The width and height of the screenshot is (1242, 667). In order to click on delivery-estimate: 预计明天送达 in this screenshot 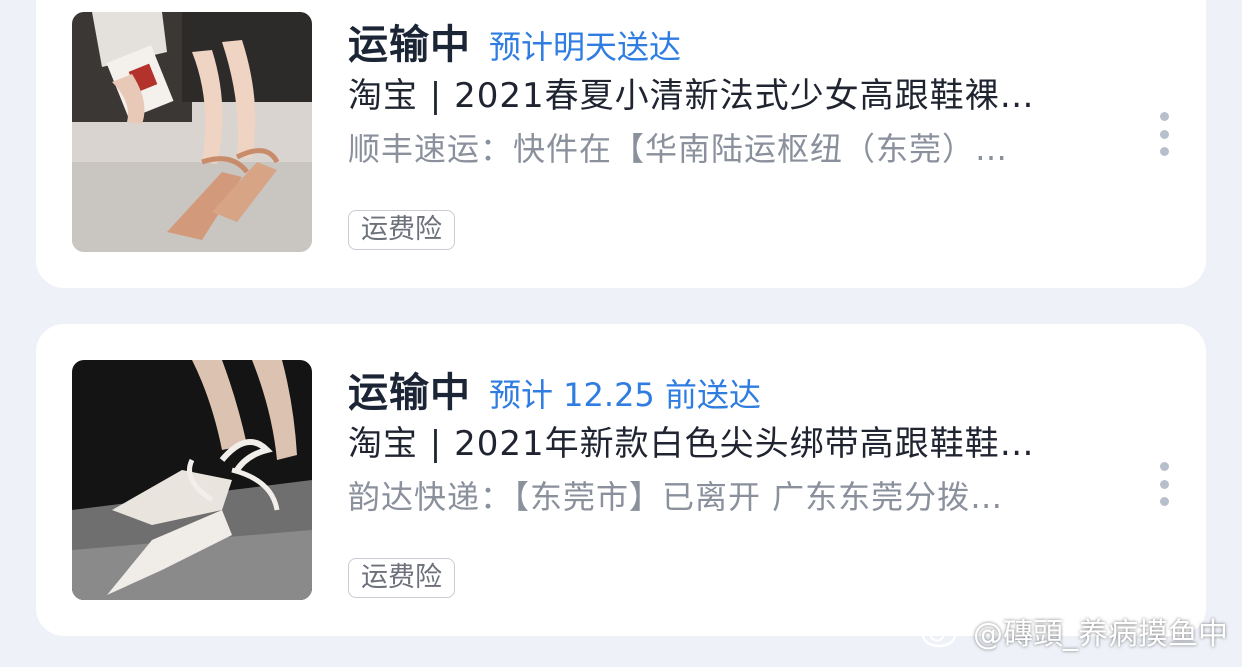, I will do `click(585, 47)`.